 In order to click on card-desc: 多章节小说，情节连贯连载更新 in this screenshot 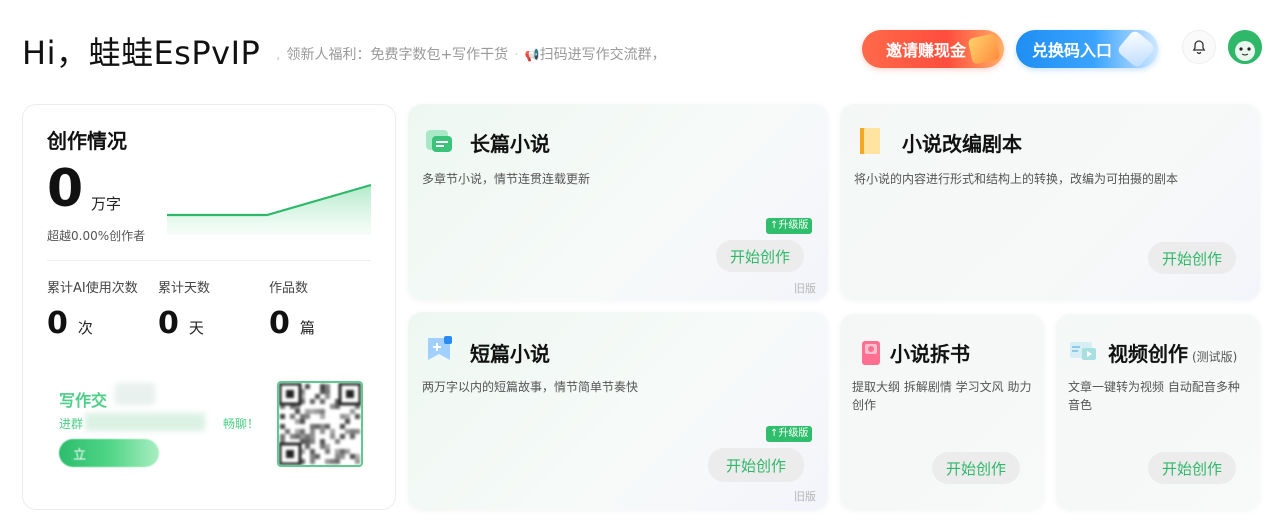, I will do `click(506, 179)`.